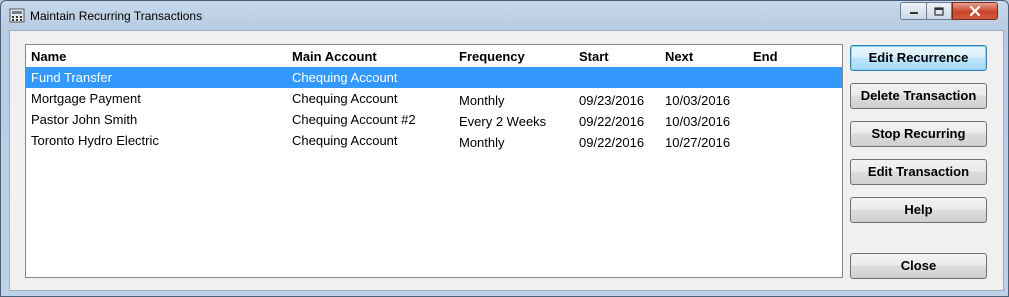  Describe the element at coordinates (918, 210) in the screenshot. I see `help-button: Help` at that location.